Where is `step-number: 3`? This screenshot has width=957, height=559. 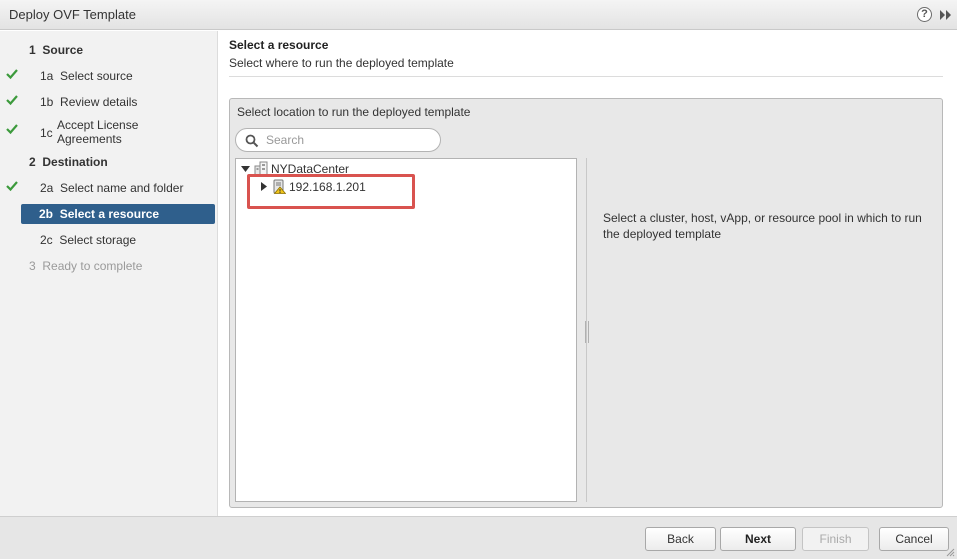
step-number: 3 is located at coordinates (32, 266).